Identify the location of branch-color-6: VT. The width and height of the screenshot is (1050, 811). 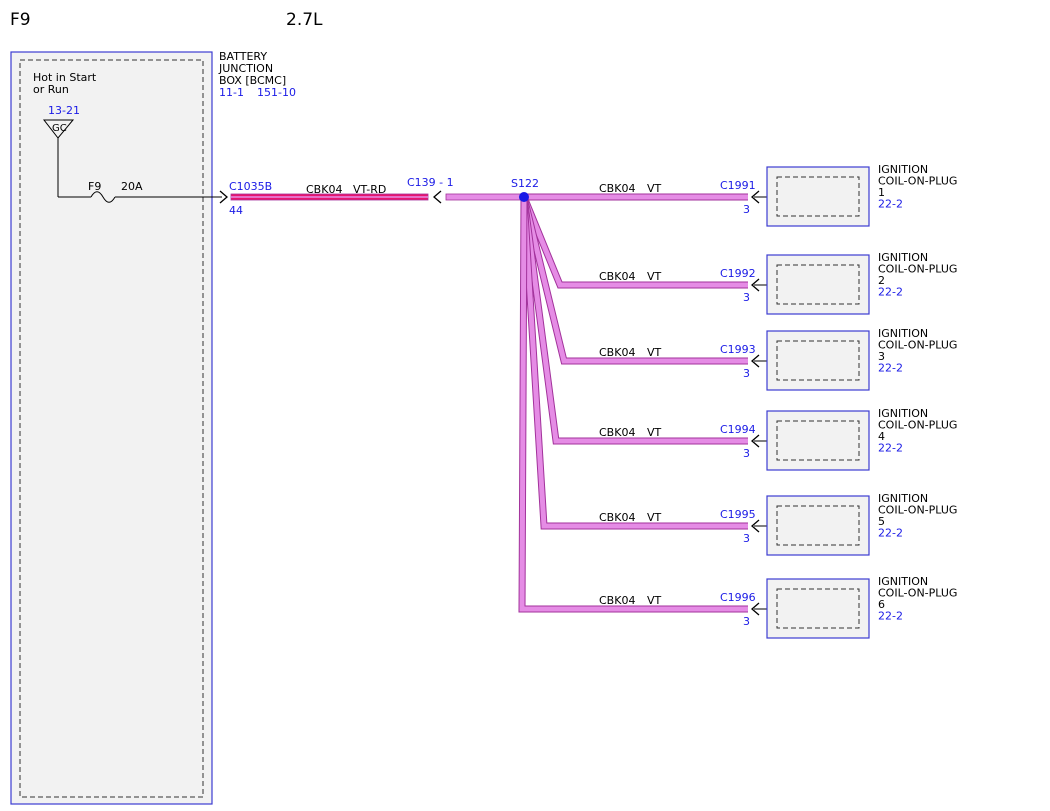
(654, 600).